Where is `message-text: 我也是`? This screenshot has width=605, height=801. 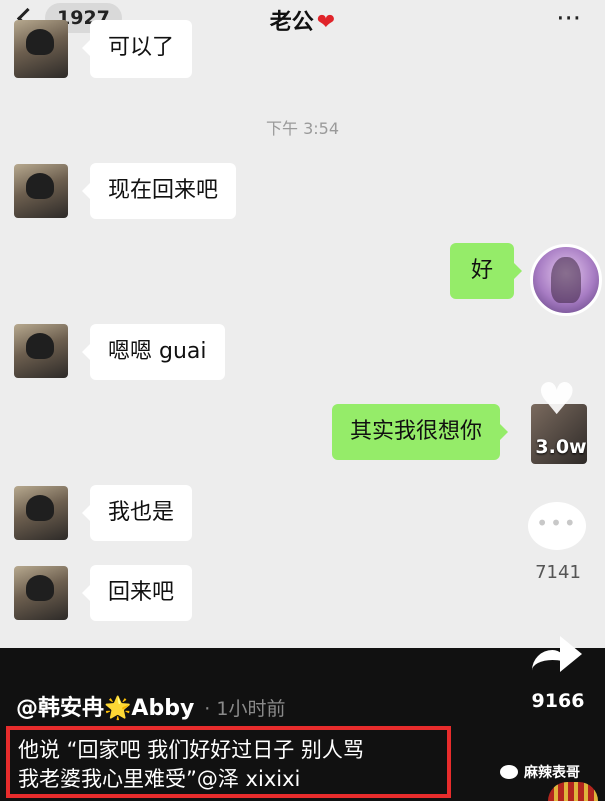
message-text: 我也是 is located at coordinates (141, 512).